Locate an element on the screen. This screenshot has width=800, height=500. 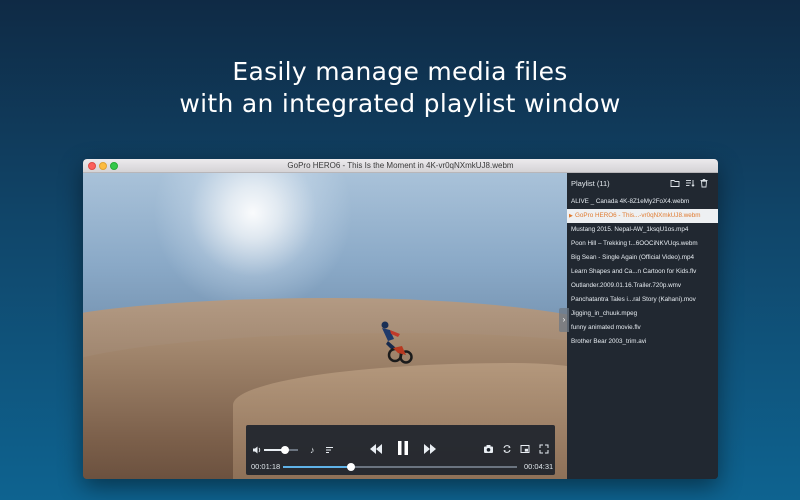
playlist-item: Mustang 2015. Nepal-AW_1ksqU1os.mp4 is located at coordinates (642, 230).